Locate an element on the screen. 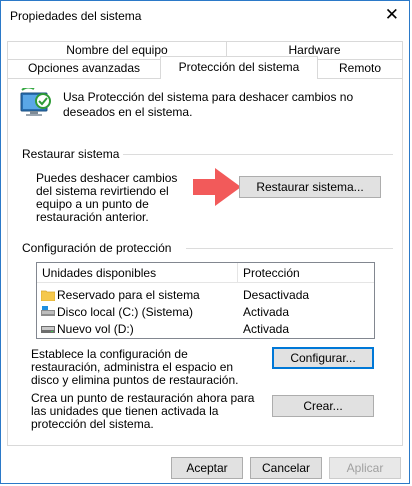 The image size is (412, 486). folder-icon is located at coordinates (48, 296).